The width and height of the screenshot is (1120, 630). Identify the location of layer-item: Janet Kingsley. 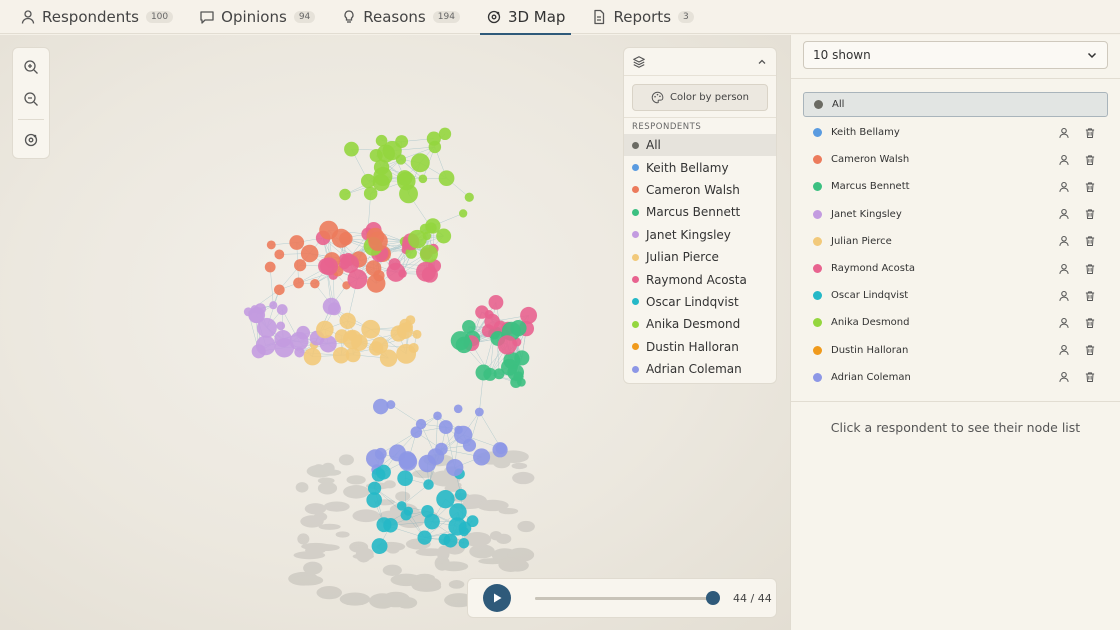
(700, 235).